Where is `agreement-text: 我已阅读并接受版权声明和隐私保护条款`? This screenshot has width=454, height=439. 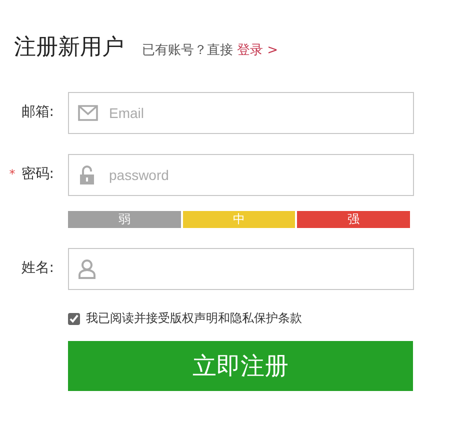
agreement-text: 我已阅读并接受版权声明和隐私保护条款 is located at coordinates (194, 318).